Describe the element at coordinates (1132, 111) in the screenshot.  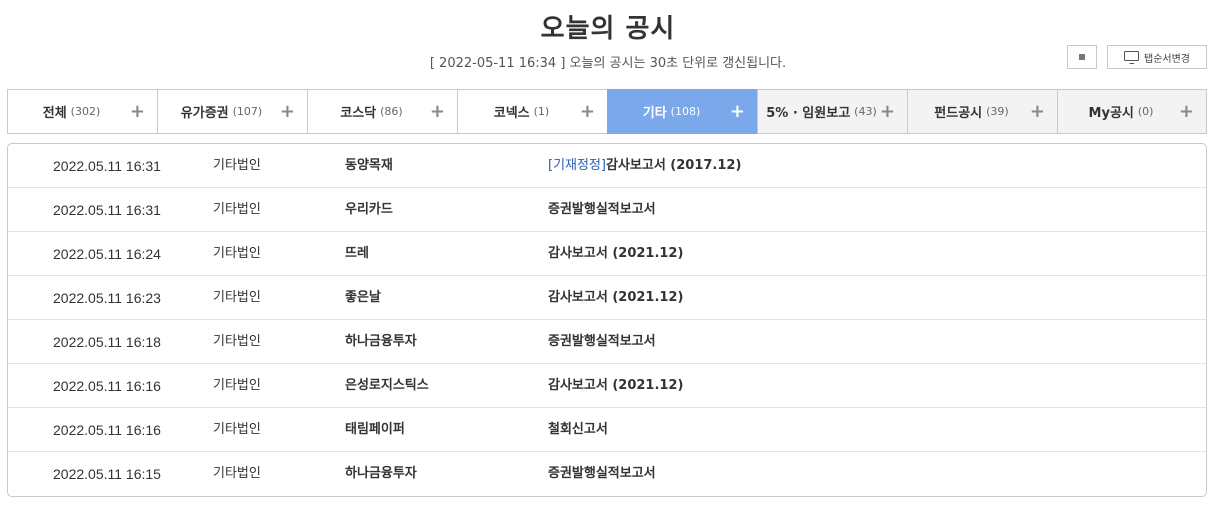
I see `tab-my: My공시 (0) +` at that location.